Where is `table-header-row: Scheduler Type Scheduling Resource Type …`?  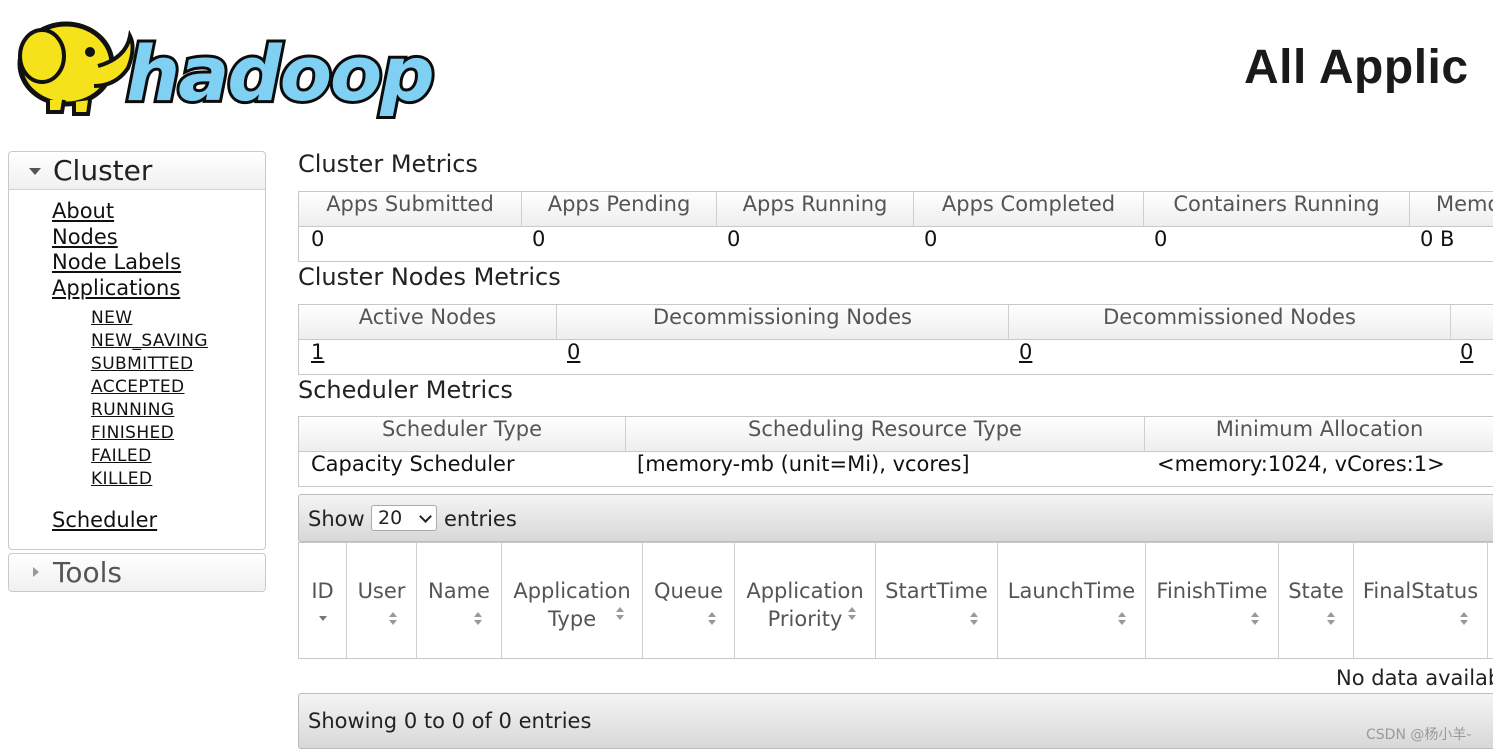 table-header-row: Scheduler Type Scheduling Resource Type … is located at coordinates (896, 434).